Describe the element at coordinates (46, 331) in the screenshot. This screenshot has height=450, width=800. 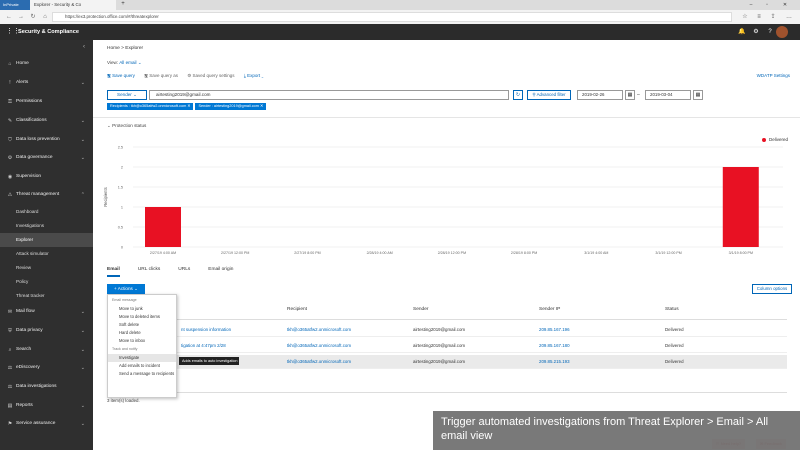
I see `sidebar-item-data-privacy: ⛨ Data privacy ⌄` at that location.